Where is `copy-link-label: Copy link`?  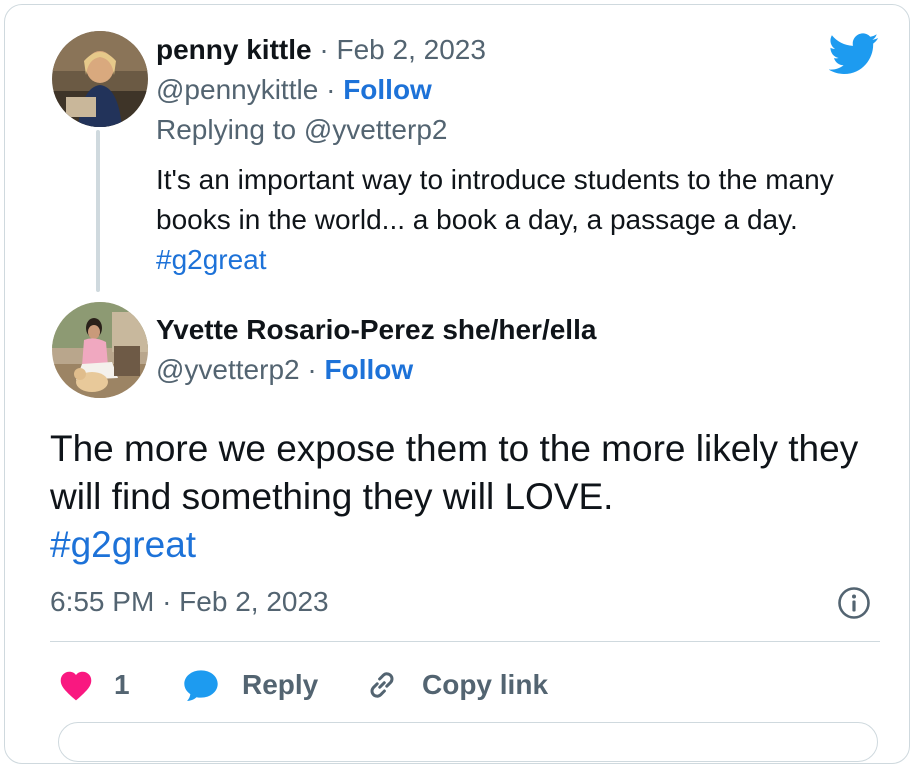 copy-link-label: Copy link is located at coordinates (485, 684).